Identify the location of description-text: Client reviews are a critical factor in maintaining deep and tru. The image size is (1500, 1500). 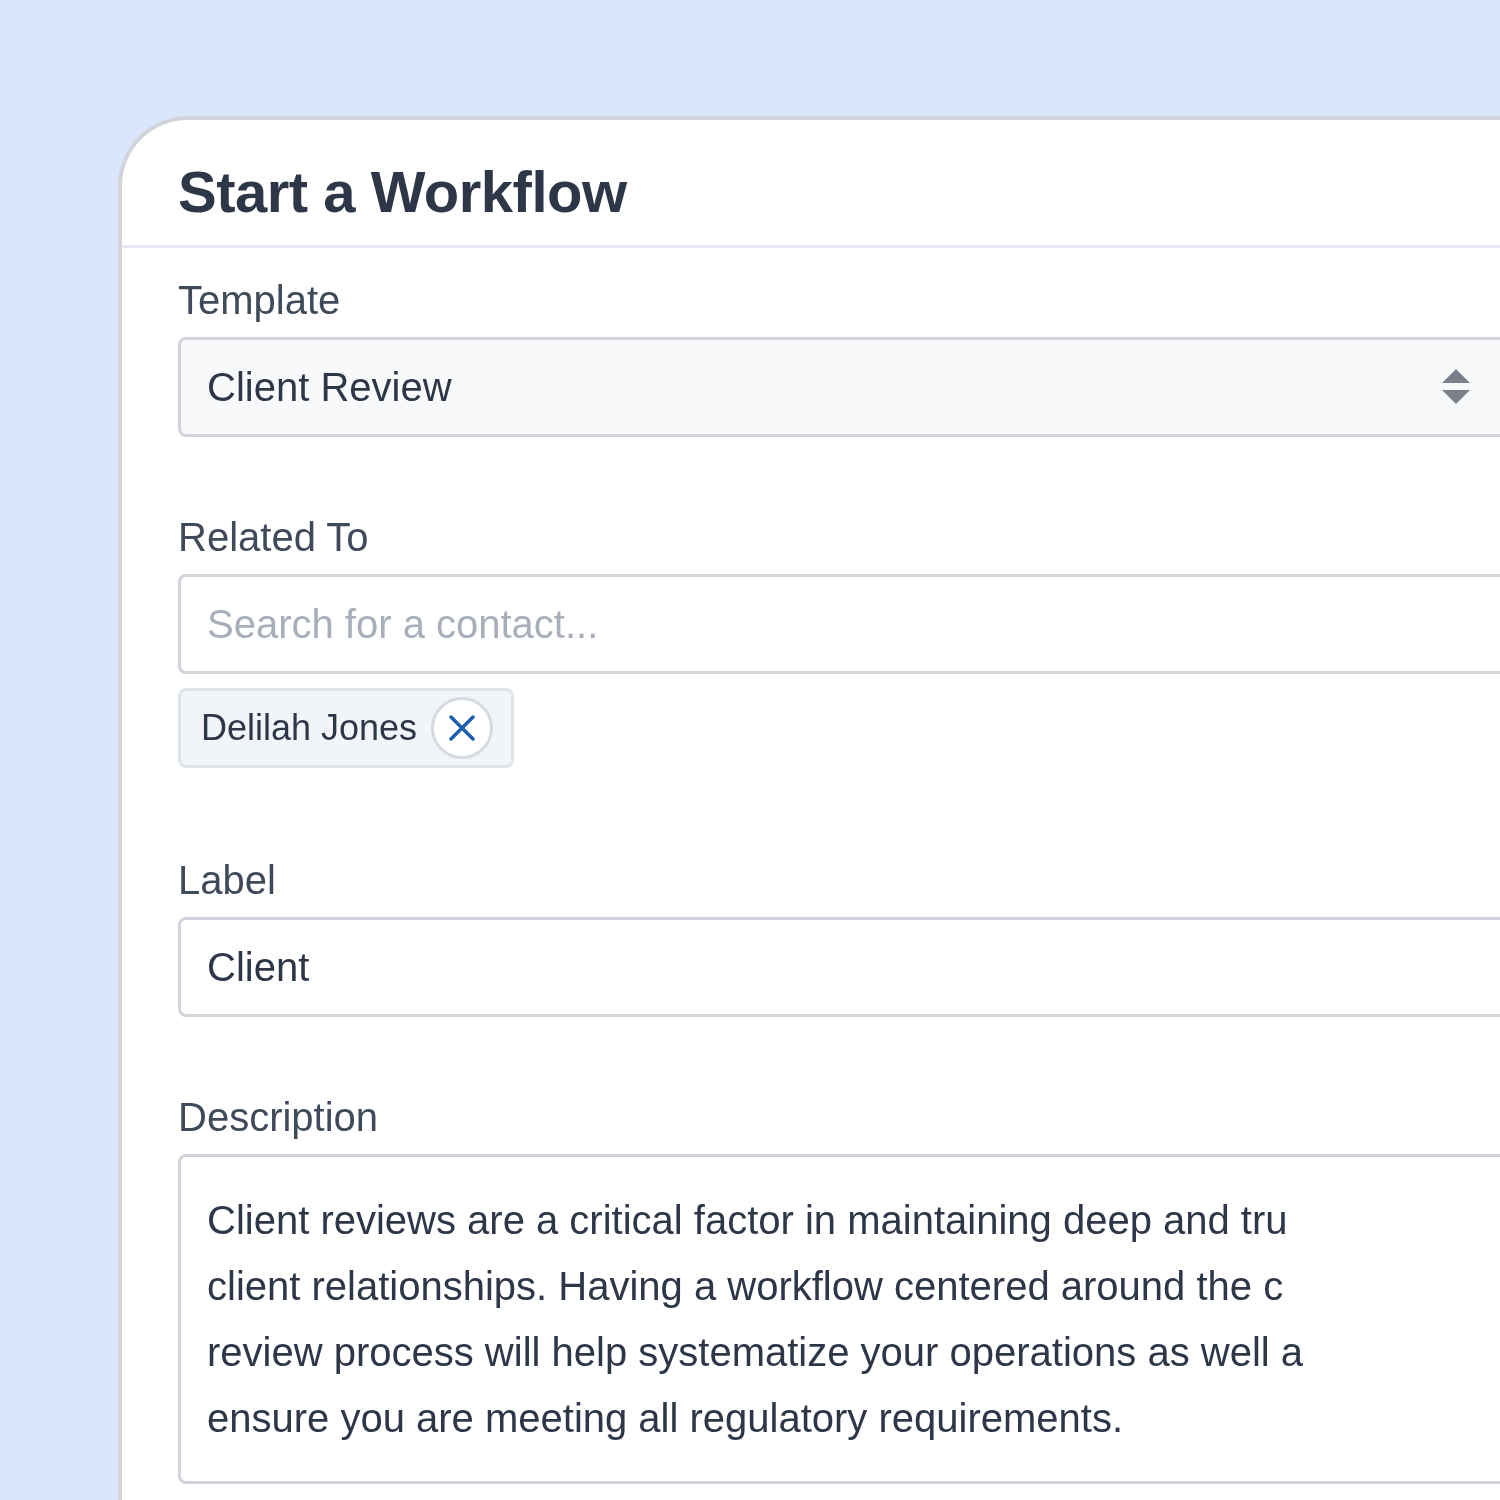
(747, 1220).